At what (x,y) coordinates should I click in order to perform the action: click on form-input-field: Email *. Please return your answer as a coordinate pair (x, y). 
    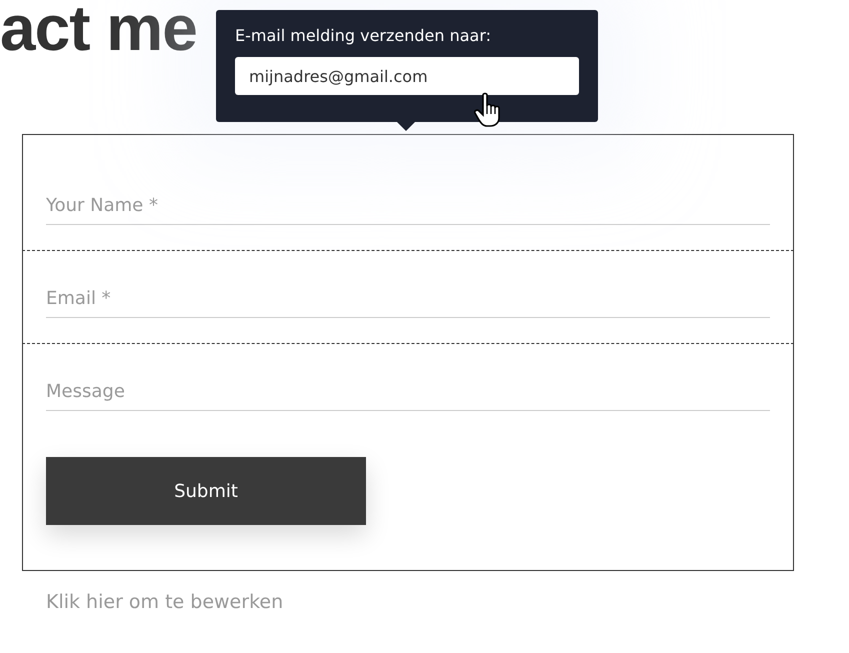
    Looking at the image, I should click on (408, 303).